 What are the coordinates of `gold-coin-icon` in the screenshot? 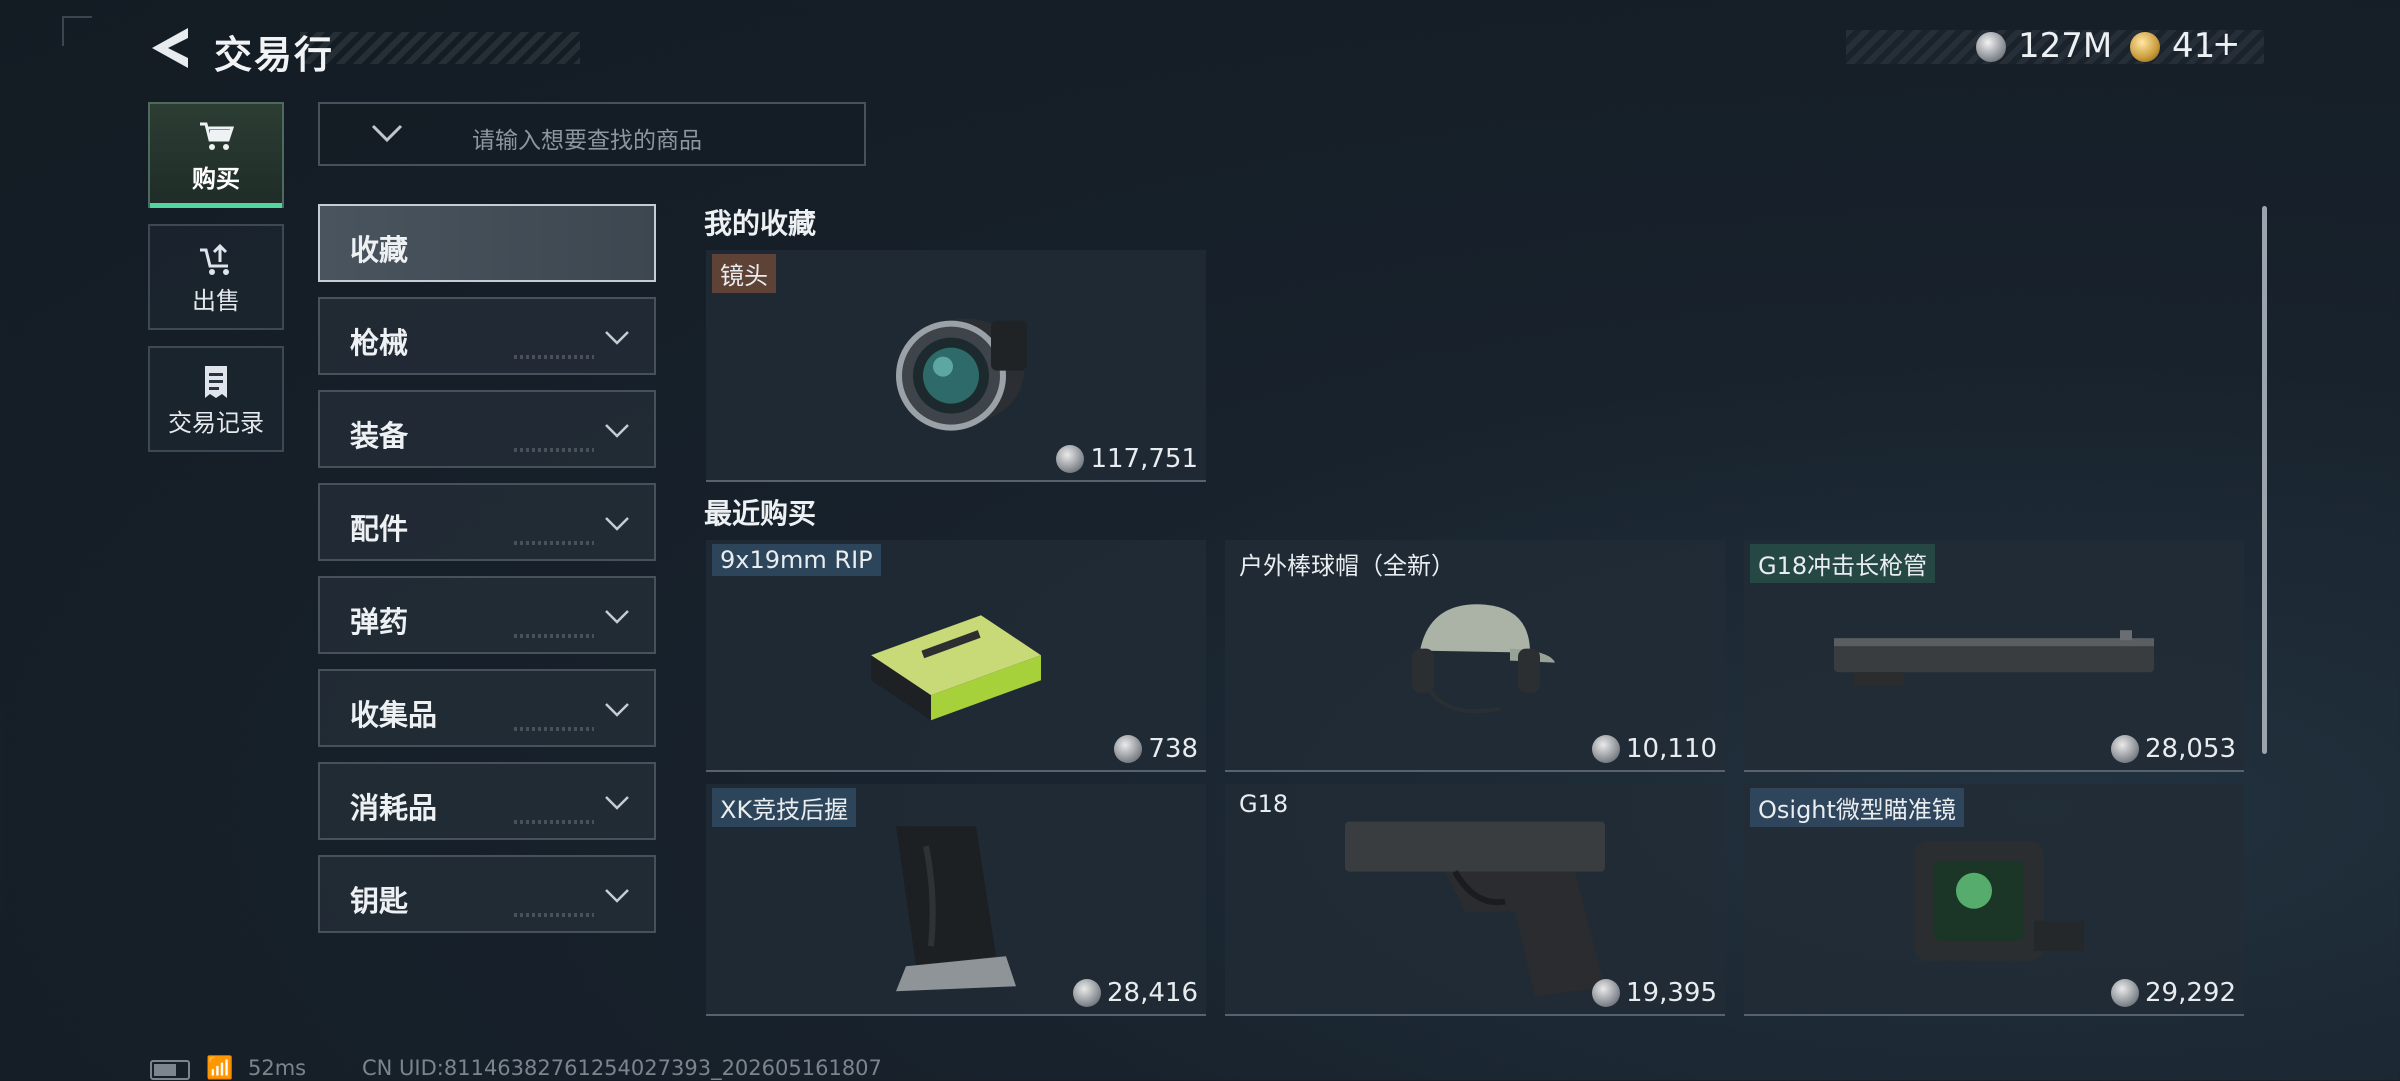 It's located at (2145, 47).